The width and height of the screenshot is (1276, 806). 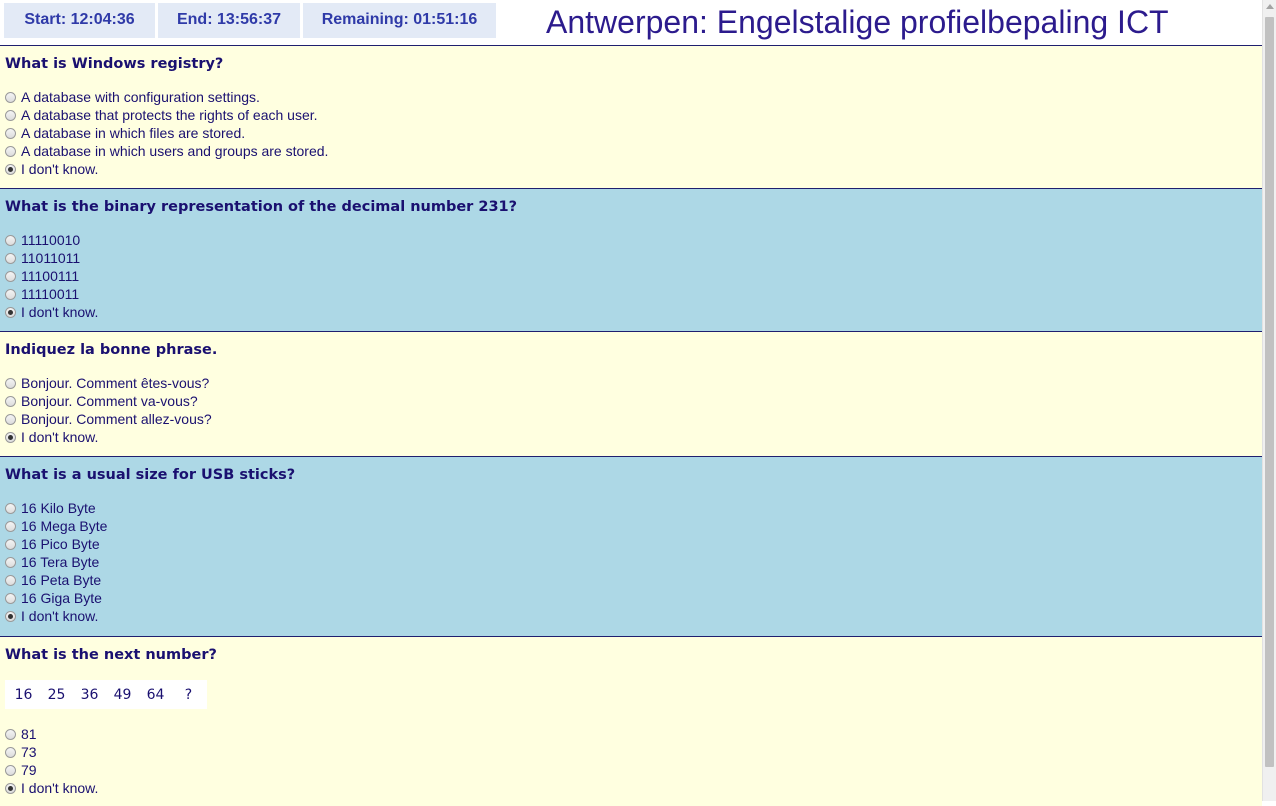 What do you see at coordinates (1269, 392) in the screenshot?
I see `scrollbar-thumb` at bounding box center [1269, 392].